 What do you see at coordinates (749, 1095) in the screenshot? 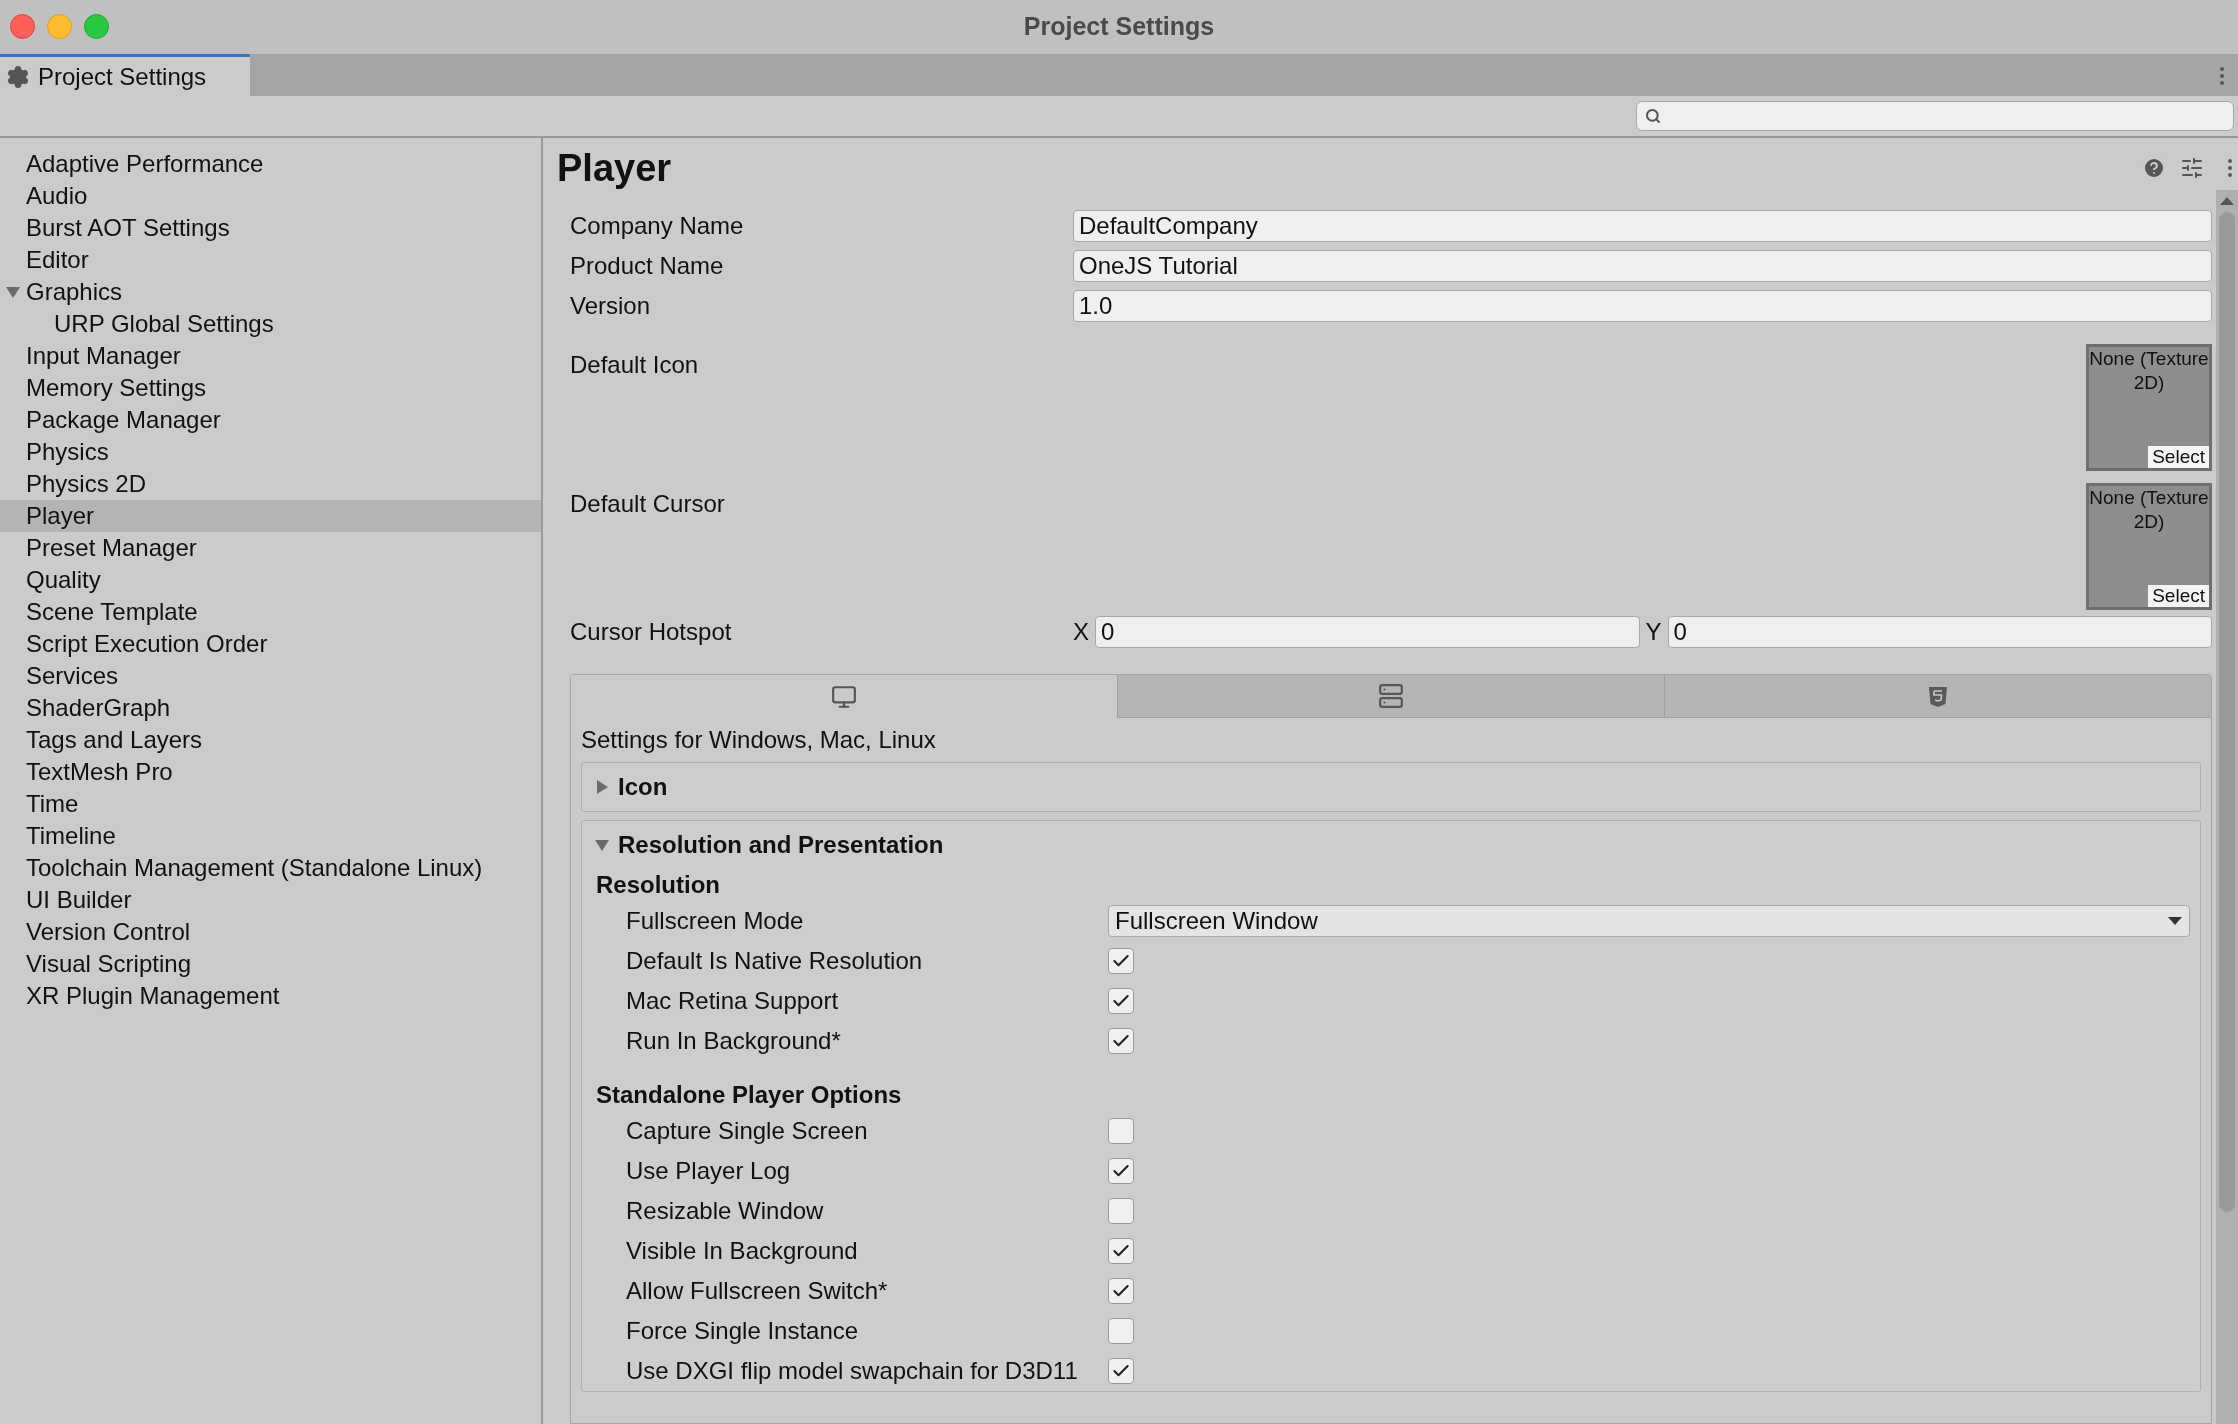
I see `group-heading: Standalone Player Options` at bounding box center [749, 1095].